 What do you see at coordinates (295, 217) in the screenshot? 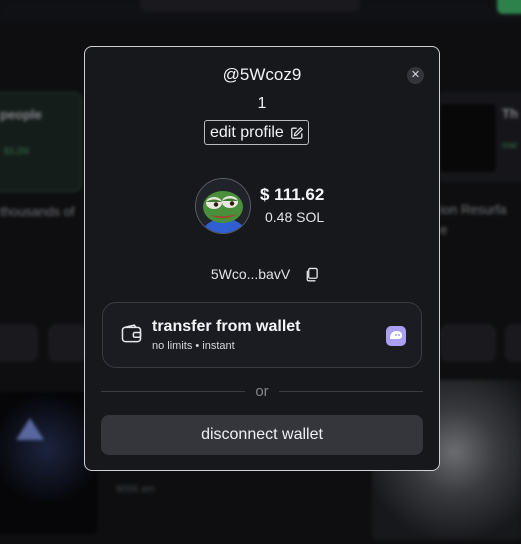
I see `balance-sol: 0.48 SOL` at bounding box center [295, 217].